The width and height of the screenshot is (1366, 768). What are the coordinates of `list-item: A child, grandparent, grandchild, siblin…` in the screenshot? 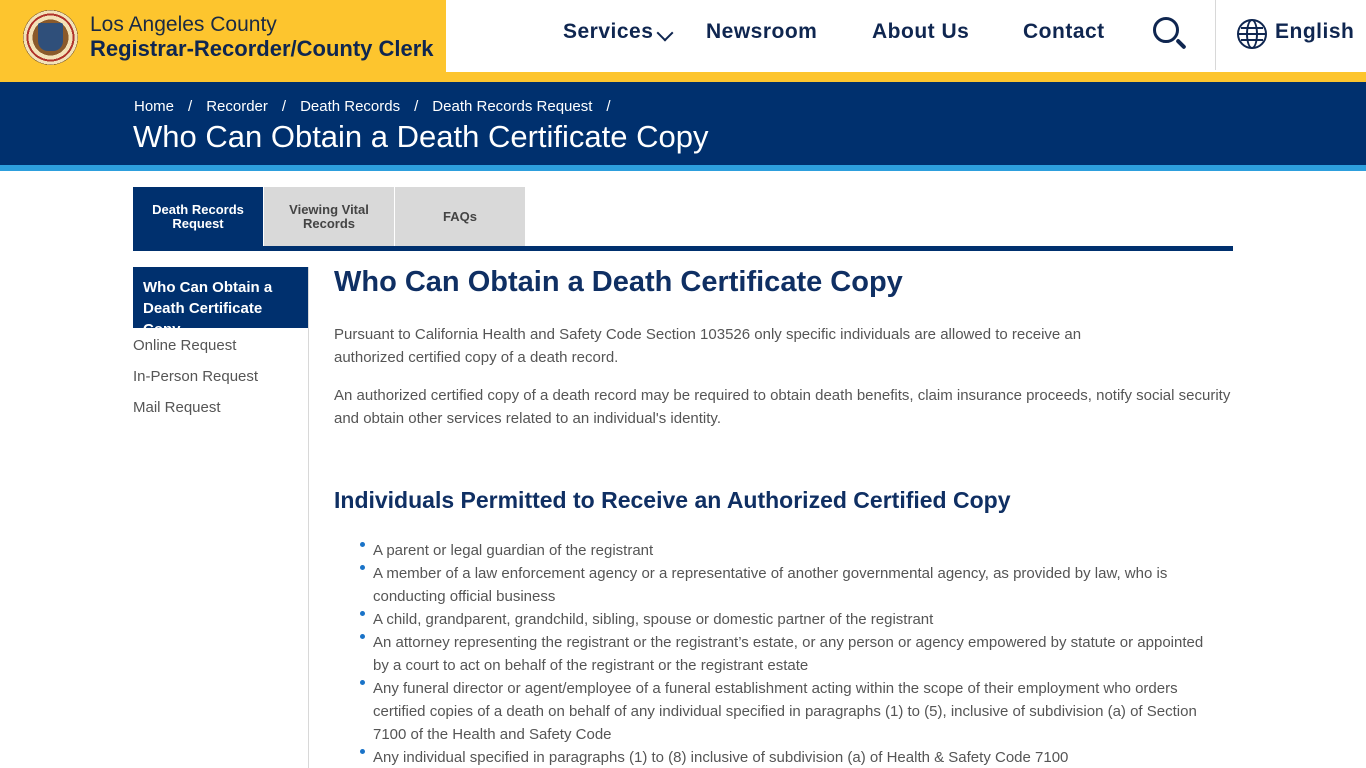 It's located at (790, 619).